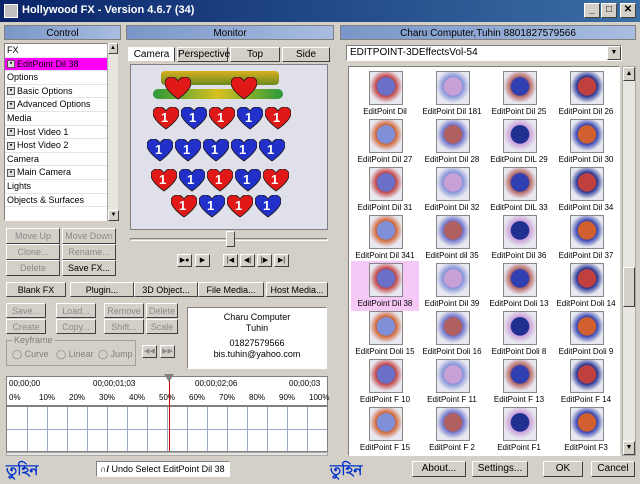 This screenshot has height=484, width=640. What do you see at coordinates (167, 351) in the screenshot?
I see `next-keyframe-icon: ▶▶` at bounding box center [167, 351].